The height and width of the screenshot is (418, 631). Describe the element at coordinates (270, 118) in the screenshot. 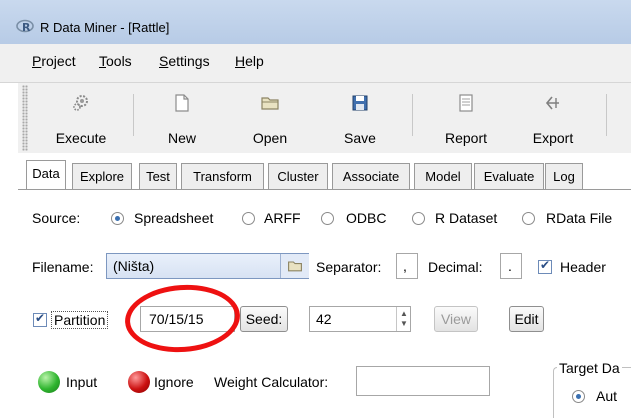

I see `open-button: Open` at that location.